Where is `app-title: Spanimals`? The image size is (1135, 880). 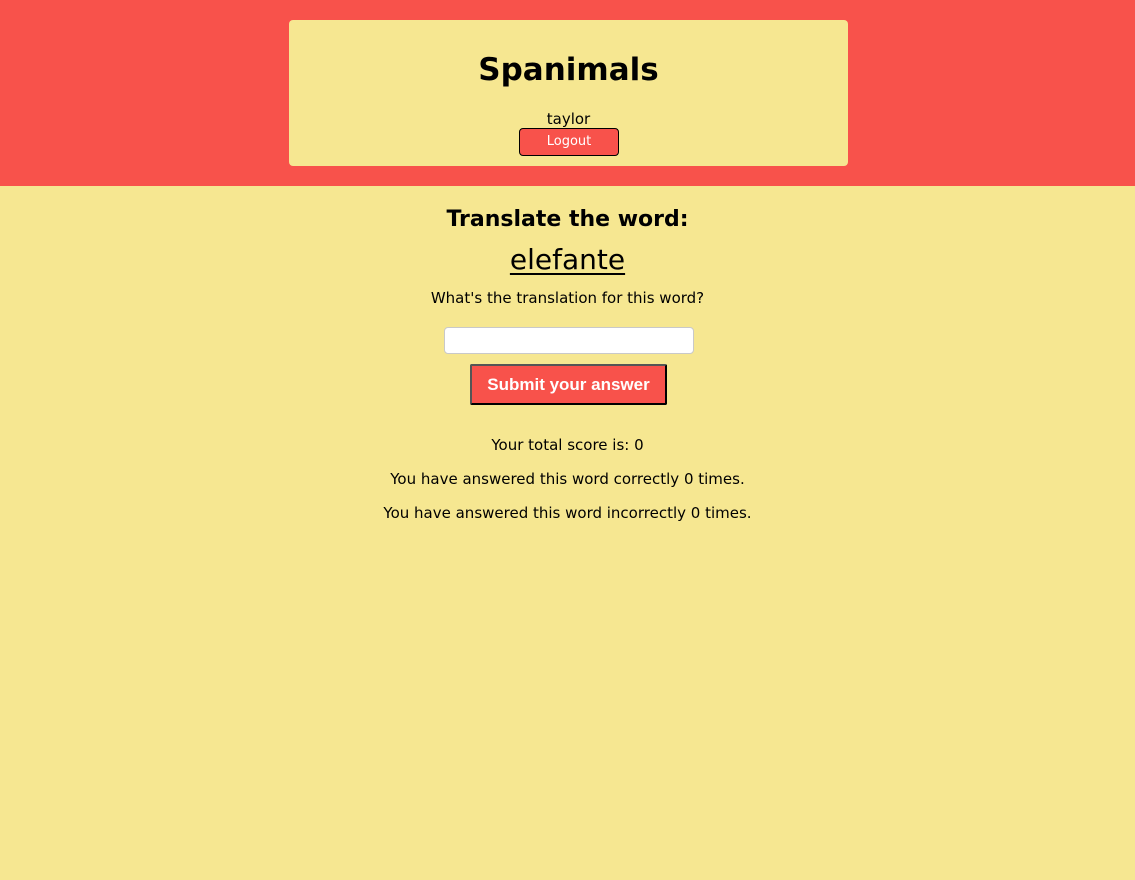
app-title: Spanimals is located at coordinates (568, 70).